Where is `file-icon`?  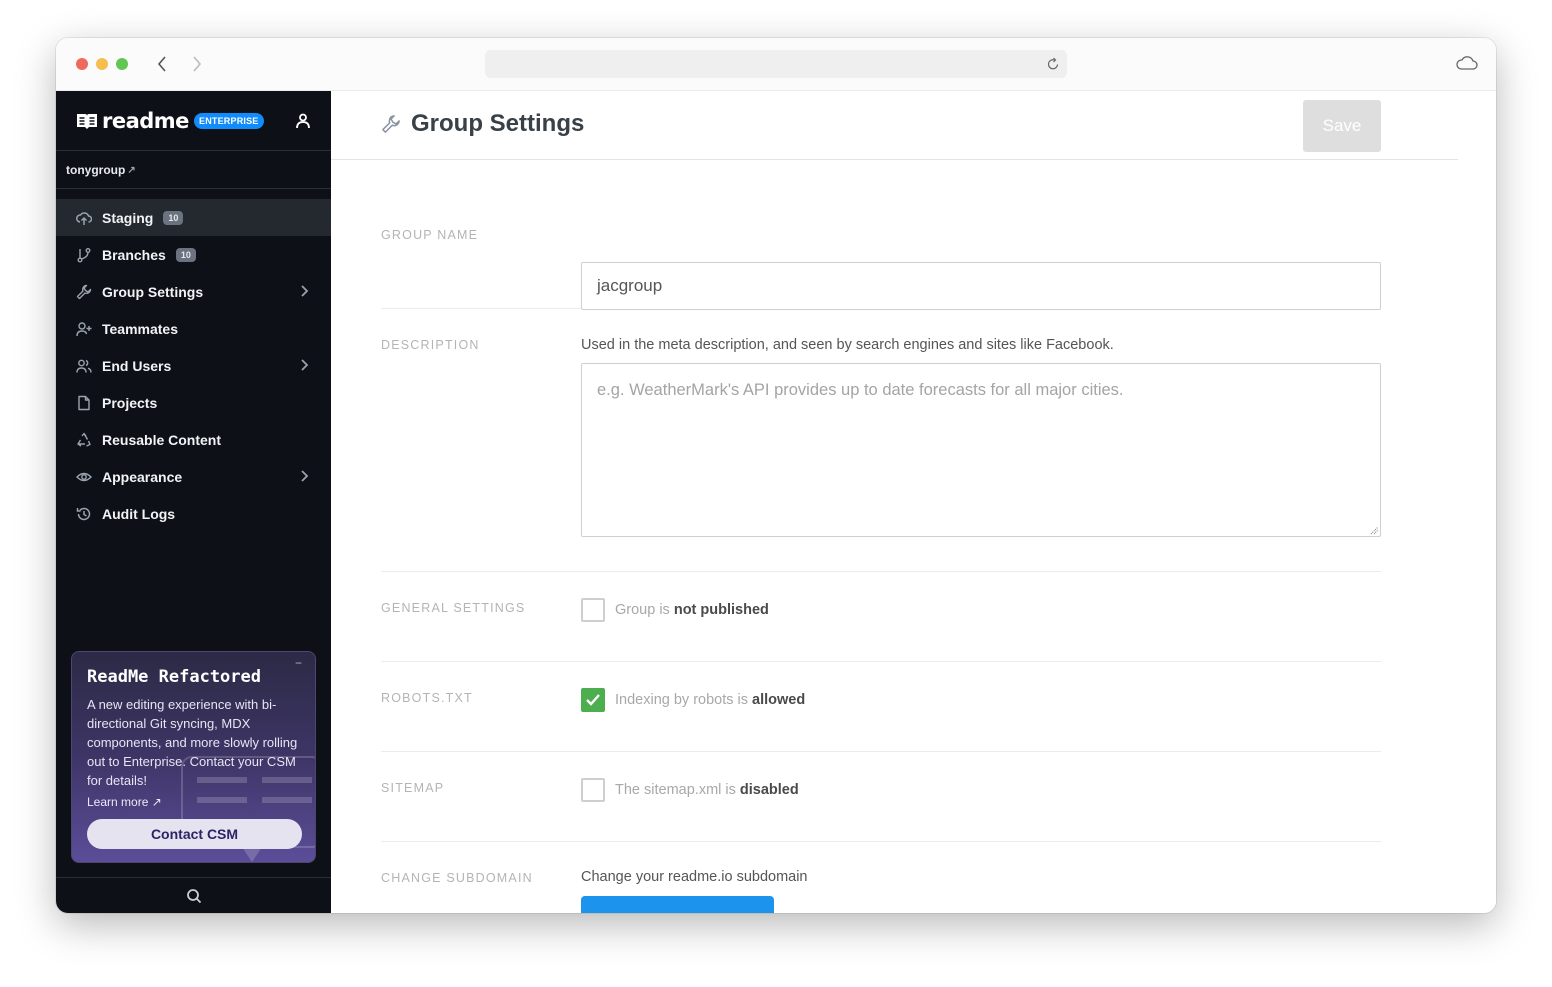
file-icon is located at coordinates (84, 403).